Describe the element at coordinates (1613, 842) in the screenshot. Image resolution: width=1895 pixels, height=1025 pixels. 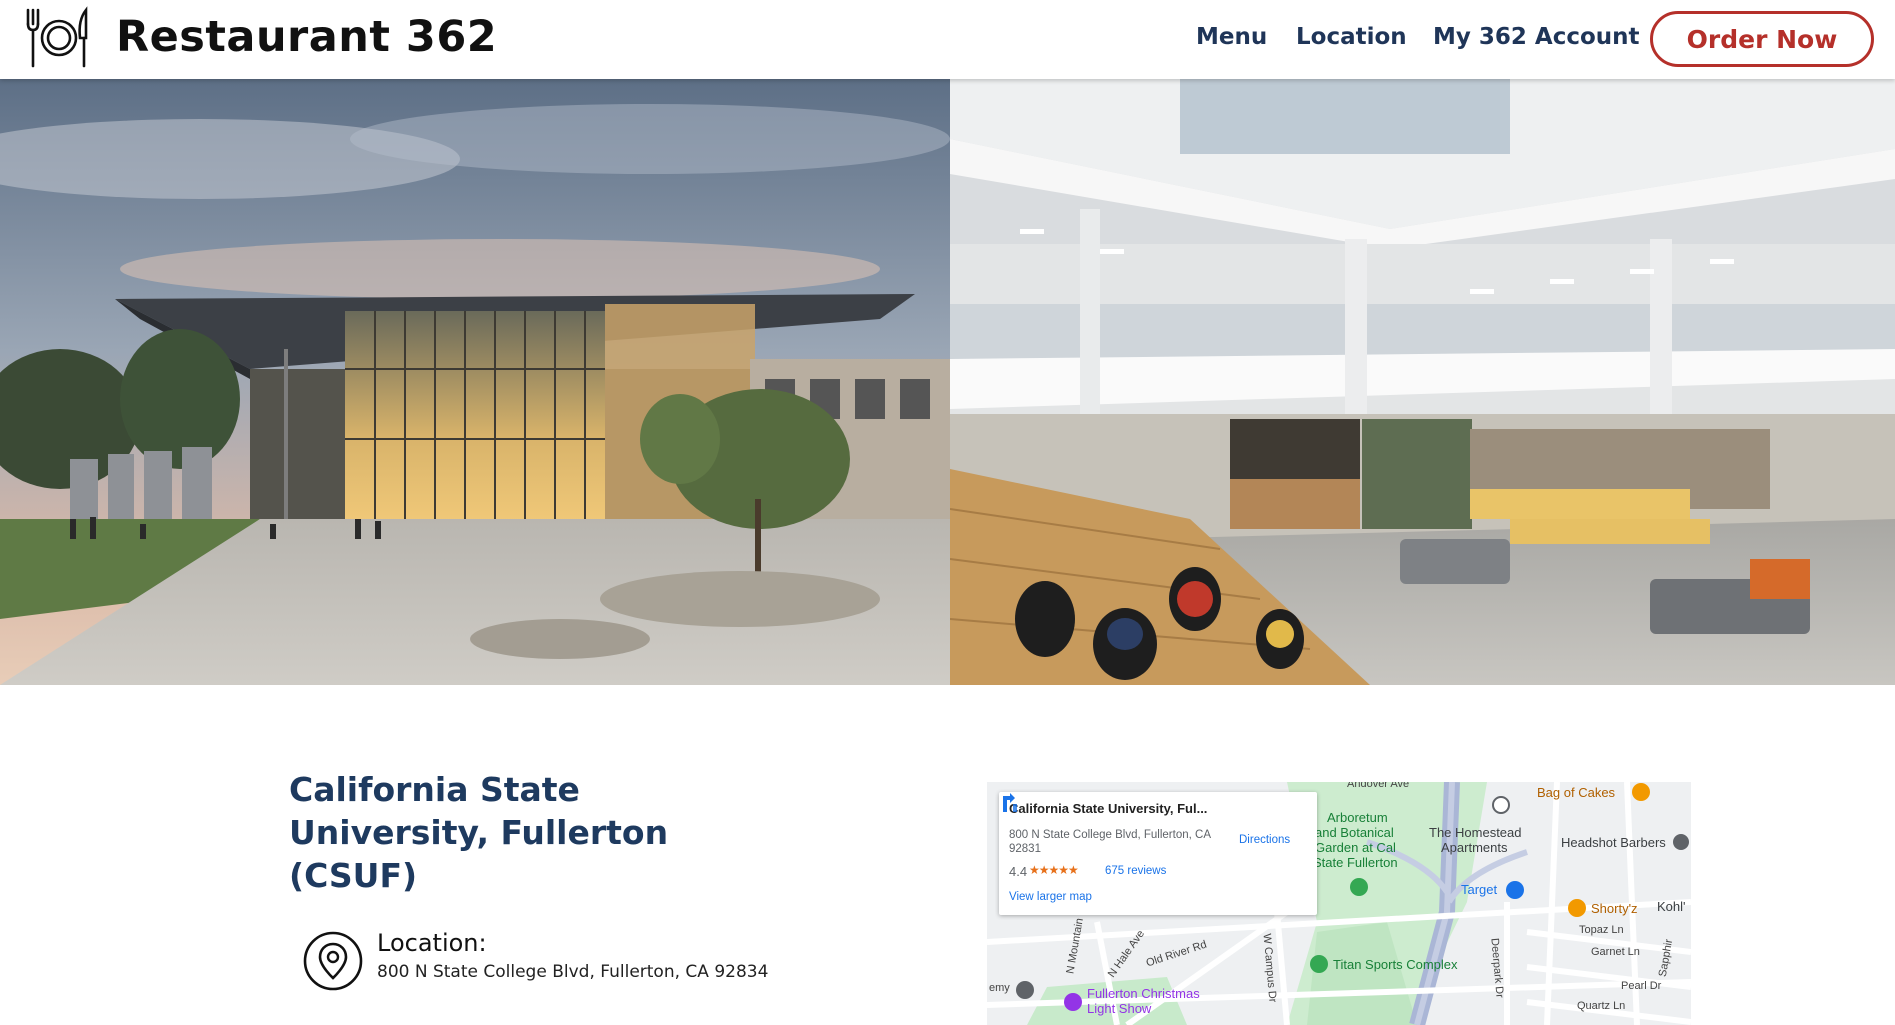
I see `map-label-headshot: Headshot Barbers` at that location.